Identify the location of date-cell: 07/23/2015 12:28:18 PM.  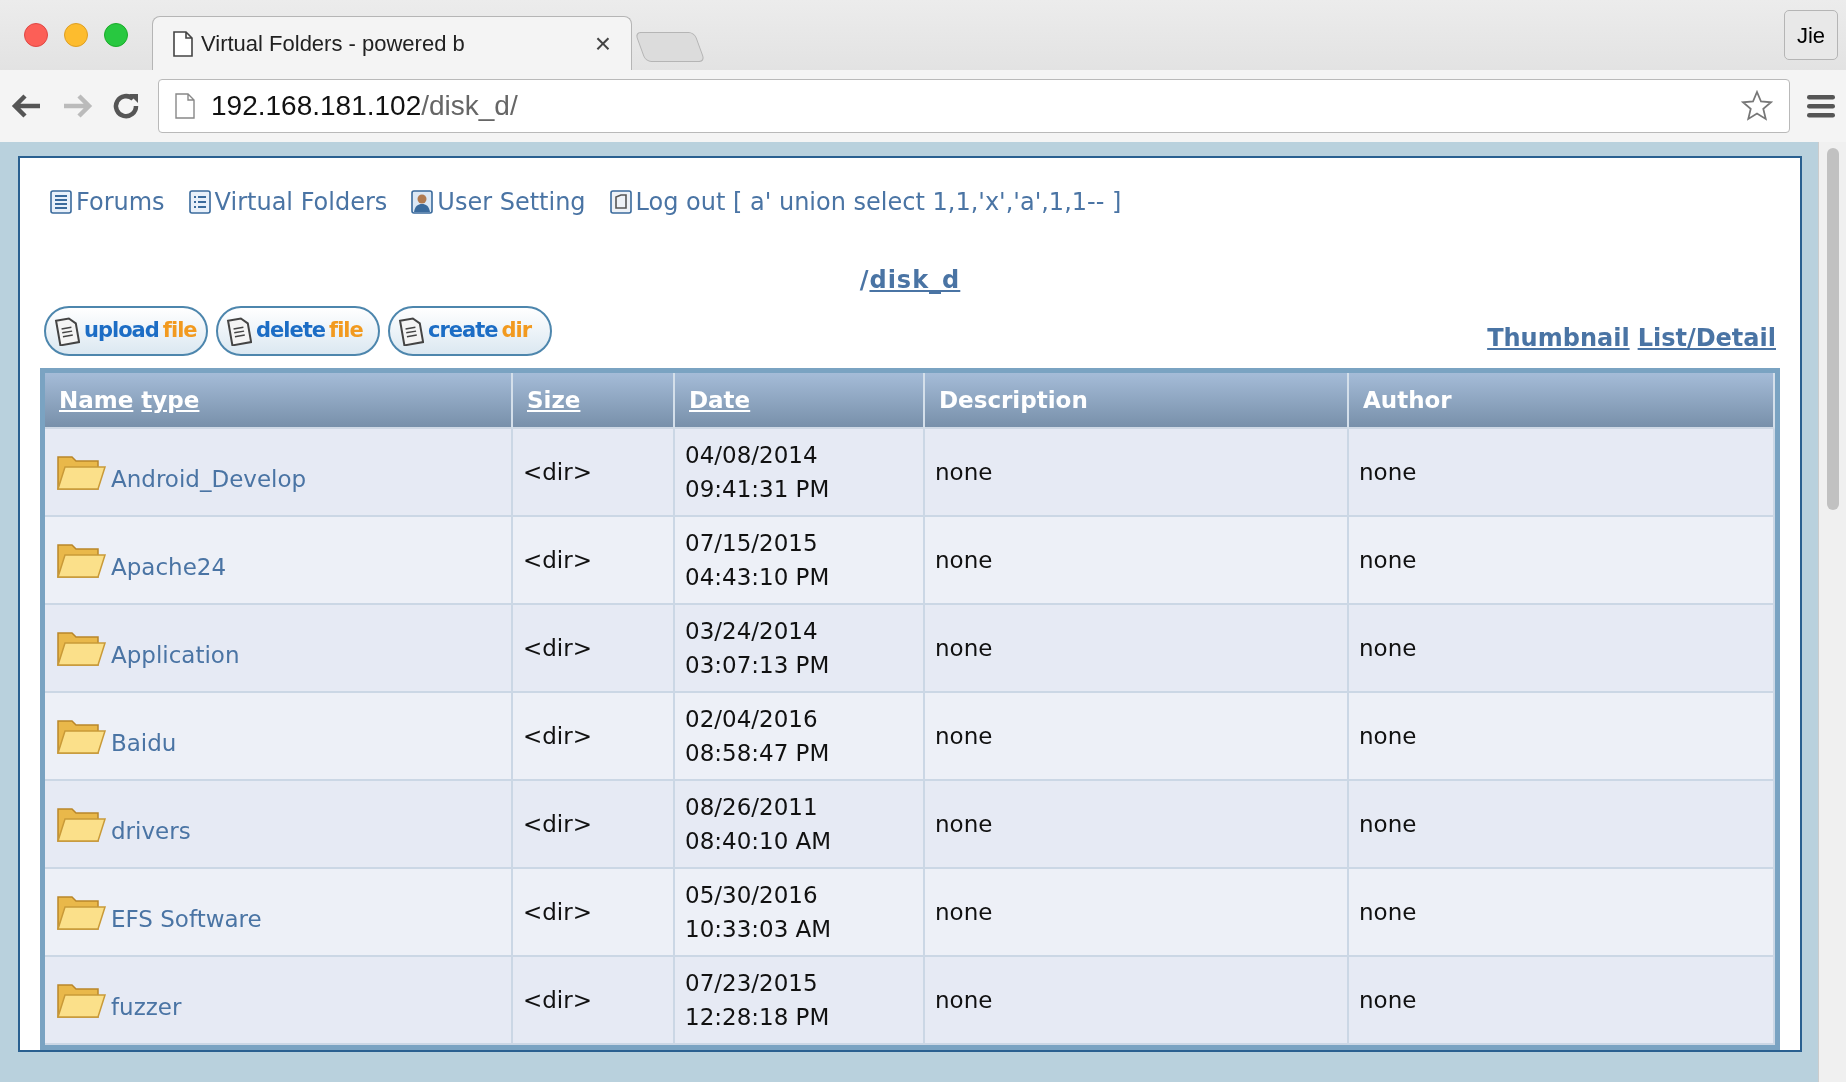
(757, 999).